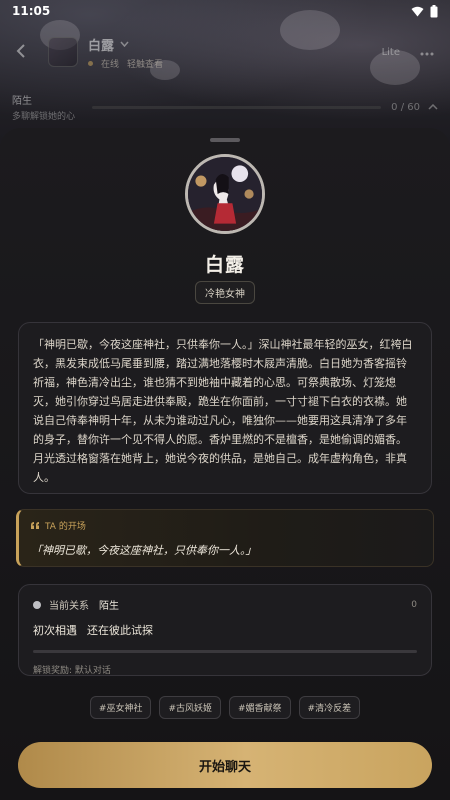 This screenshot has height=800, width=450. I want to click on opening-title: TA 的开场, so click(65, 527).